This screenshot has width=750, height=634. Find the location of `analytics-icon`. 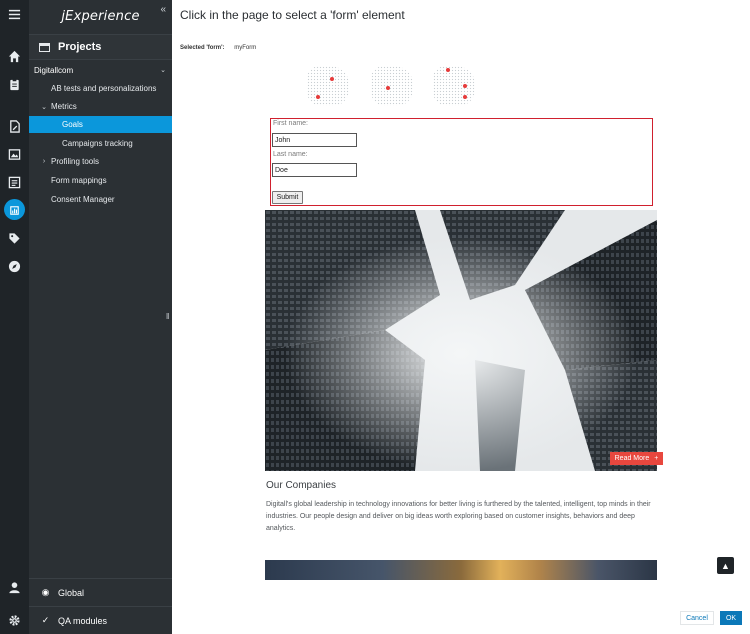

analytics-icon is located at coordinates (14, 210).